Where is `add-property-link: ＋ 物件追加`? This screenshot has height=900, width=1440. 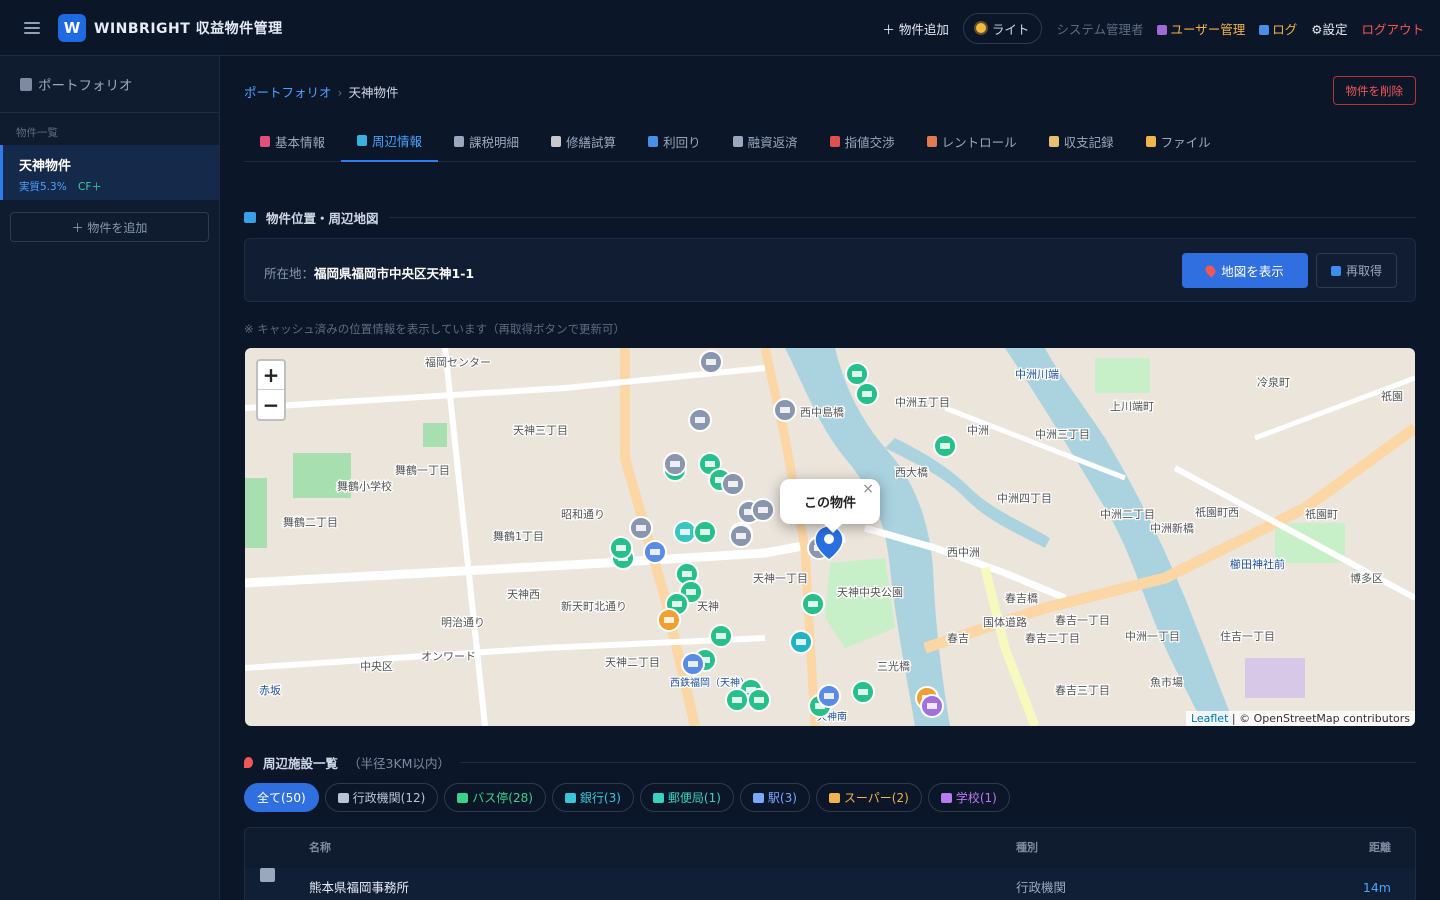 add-property-link: ＋ 物件追加 is located at coordinates (915, 28).